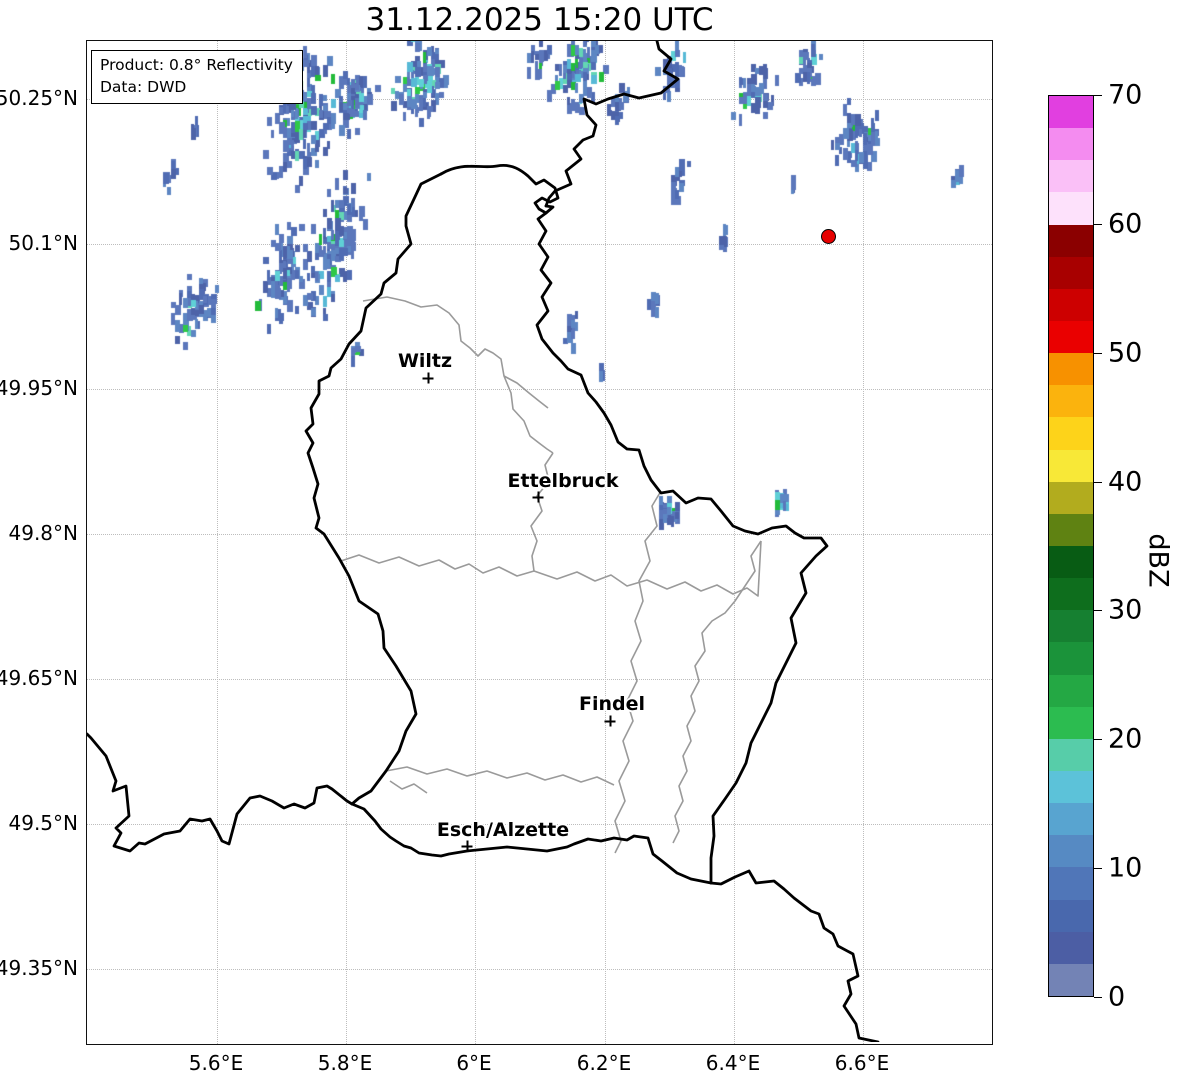 The width and height of the screenshot is (1184, 1081). What do you see at coordinates (197, 77) in the screenshot?
I see `product-info-box: Product: 0.8° Reflectivity Data: DWD` at bounding box center [197, 77].